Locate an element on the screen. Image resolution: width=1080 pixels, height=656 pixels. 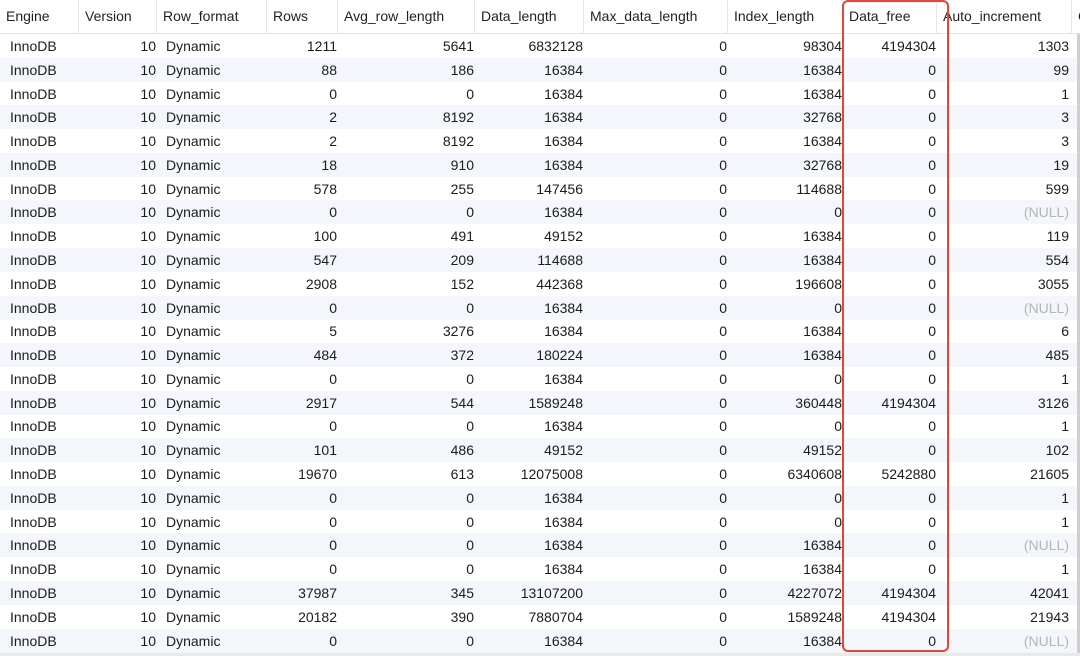
cell-rows: 484 is located at coordinates (291, 355).